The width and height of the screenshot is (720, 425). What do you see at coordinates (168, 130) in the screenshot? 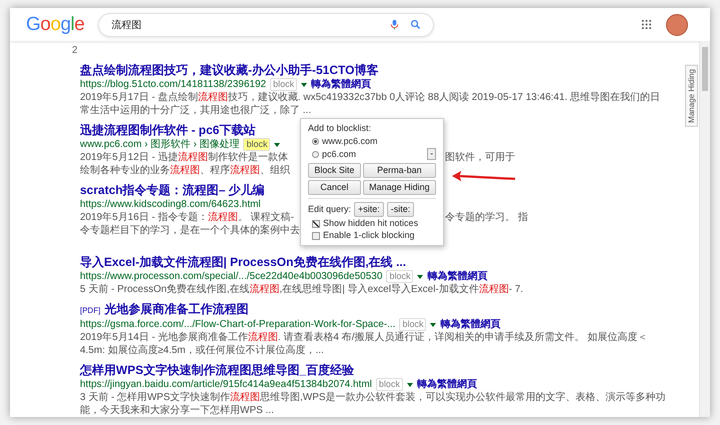
I see `result-title: 迅捷流程图制作软件 - pc6下载站` at bounding box center [168, 130].